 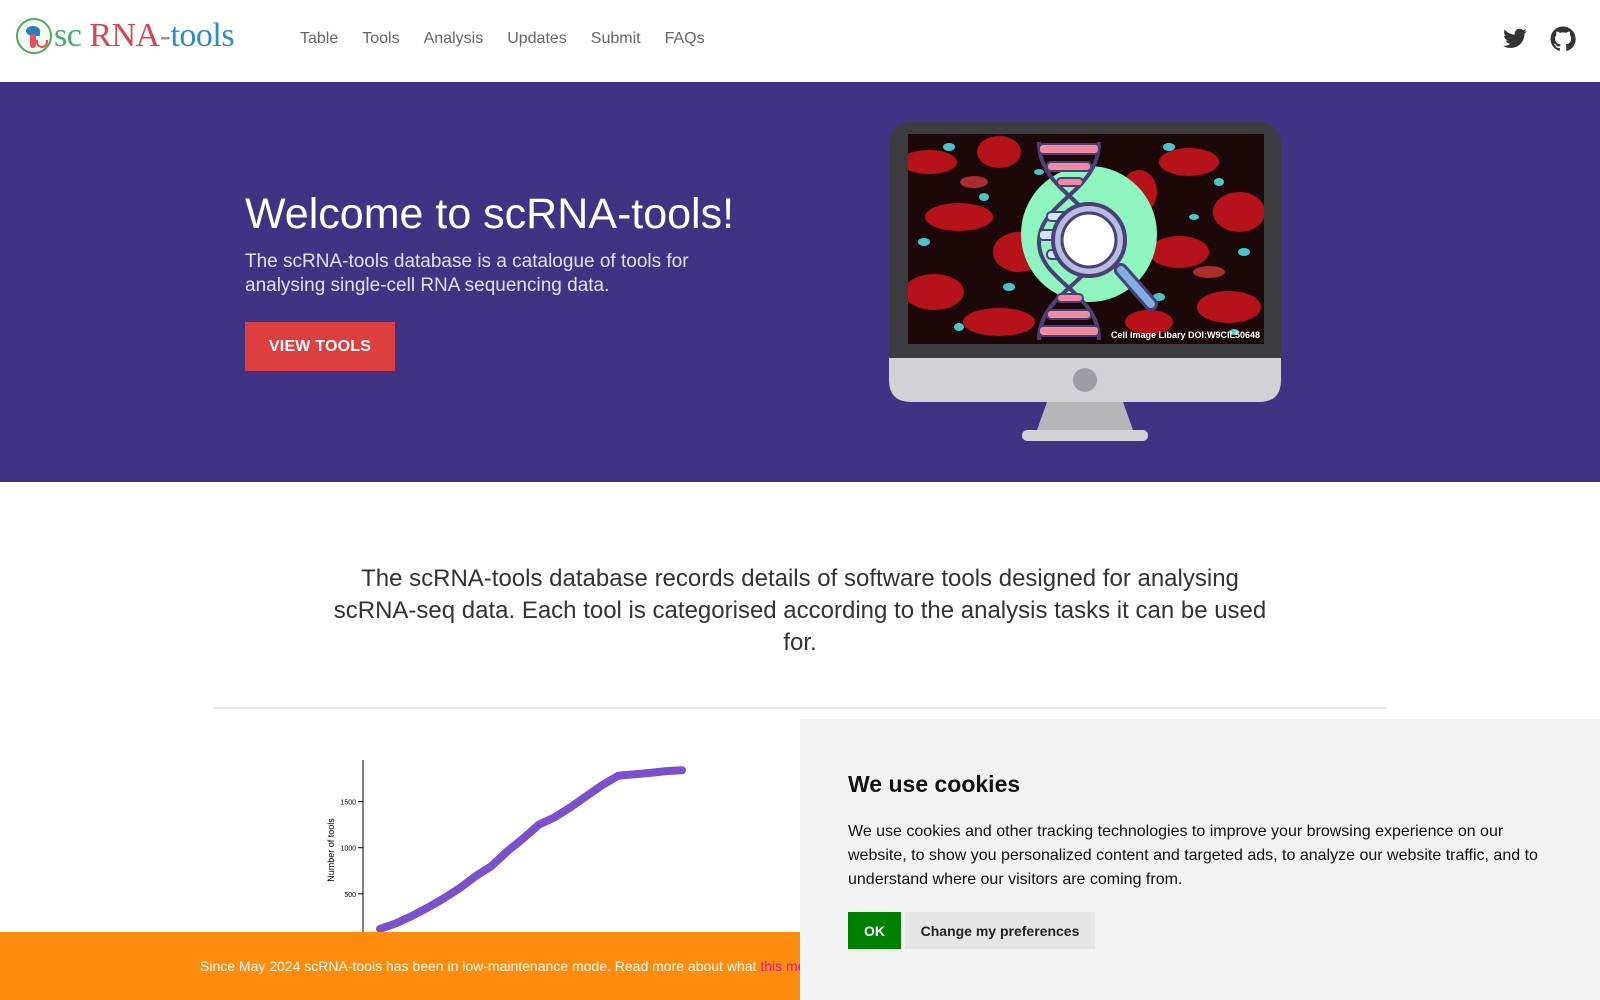 I want to click on y-tick-label-1500: 1500, so click(x=348, y=803).